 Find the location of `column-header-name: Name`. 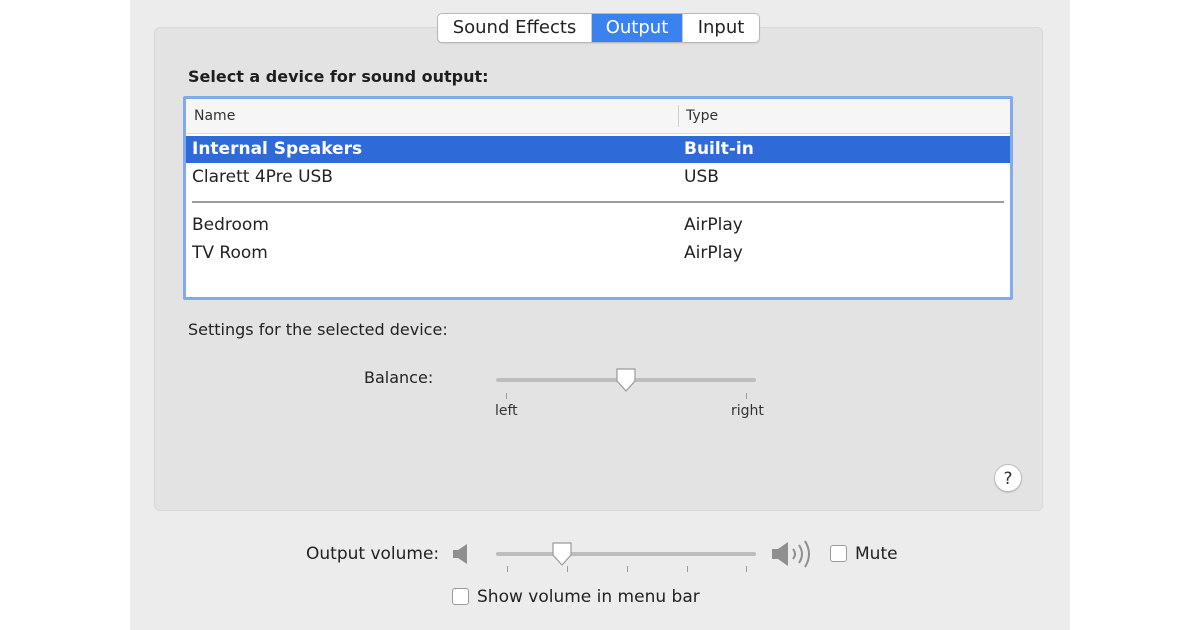

column-header-name: Name is located at coordinates (214, 116).